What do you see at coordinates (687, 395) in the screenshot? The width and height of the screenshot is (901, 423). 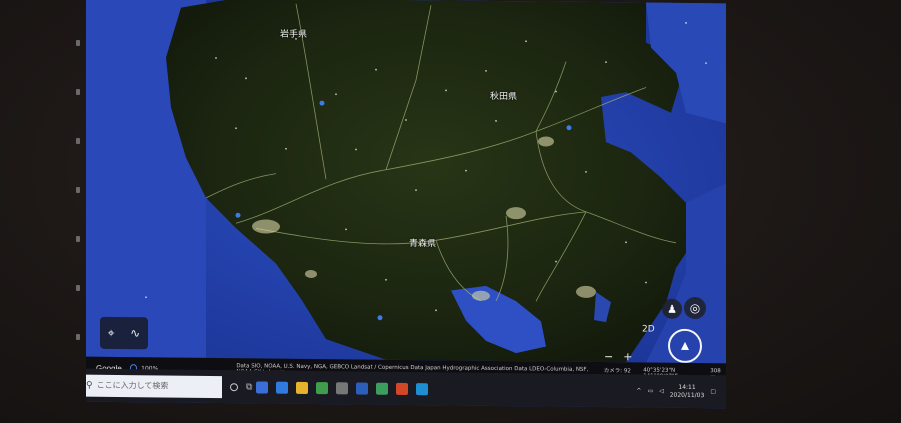 I see `clock-date: 2020/11/03` at bounding box center [687, 395].